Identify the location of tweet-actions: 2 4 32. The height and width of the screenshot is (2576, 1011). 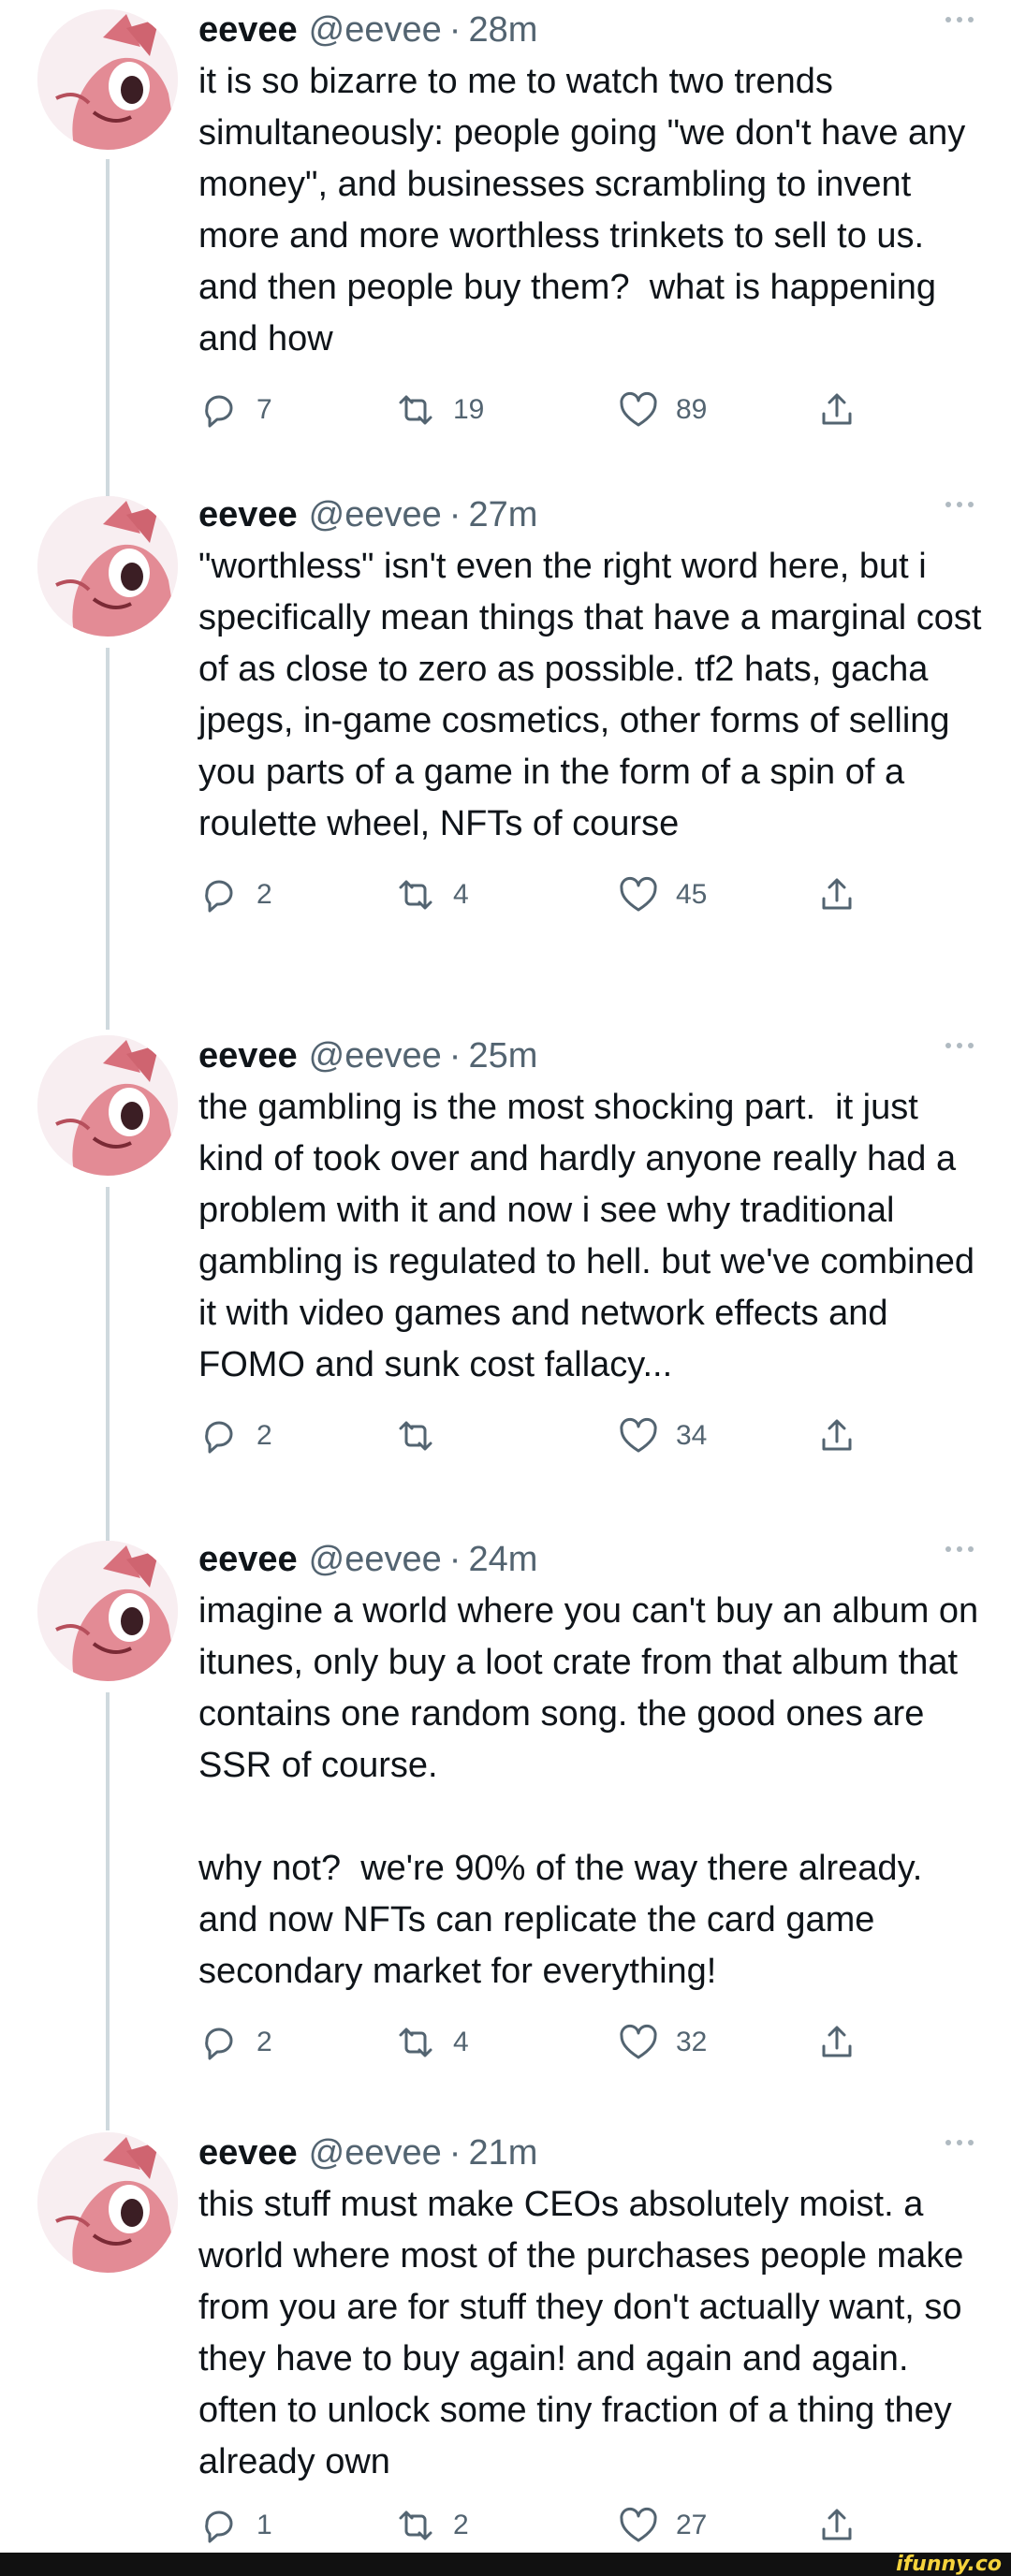
(595, 2042).